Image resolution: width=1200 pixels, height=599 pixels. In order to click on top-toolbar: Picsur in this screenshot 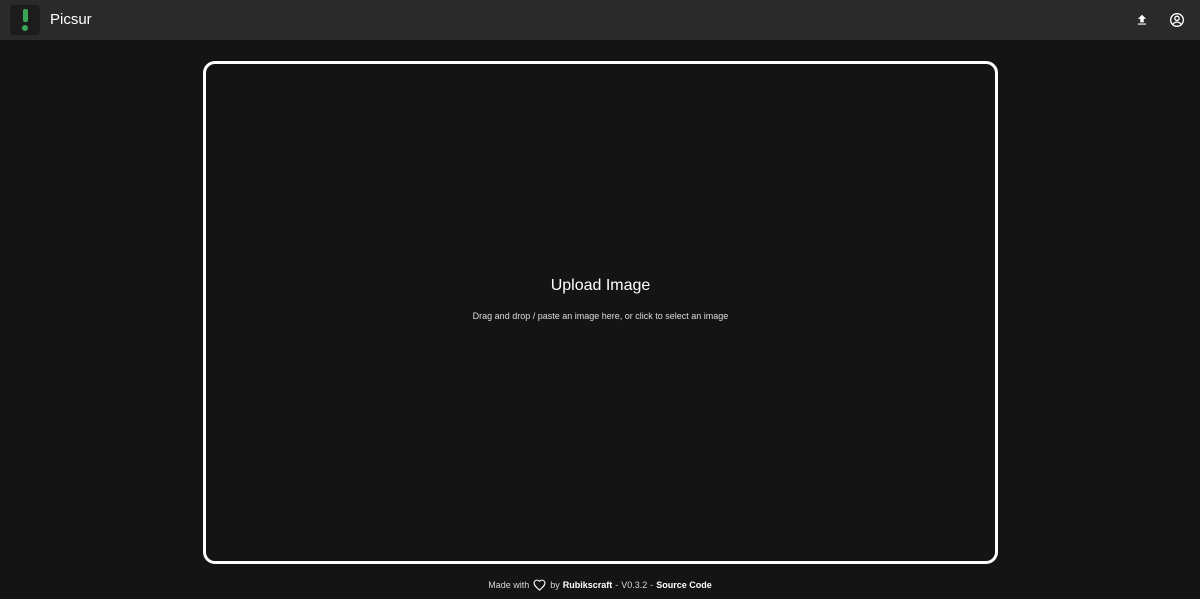, I will do `click(600, 20)`.